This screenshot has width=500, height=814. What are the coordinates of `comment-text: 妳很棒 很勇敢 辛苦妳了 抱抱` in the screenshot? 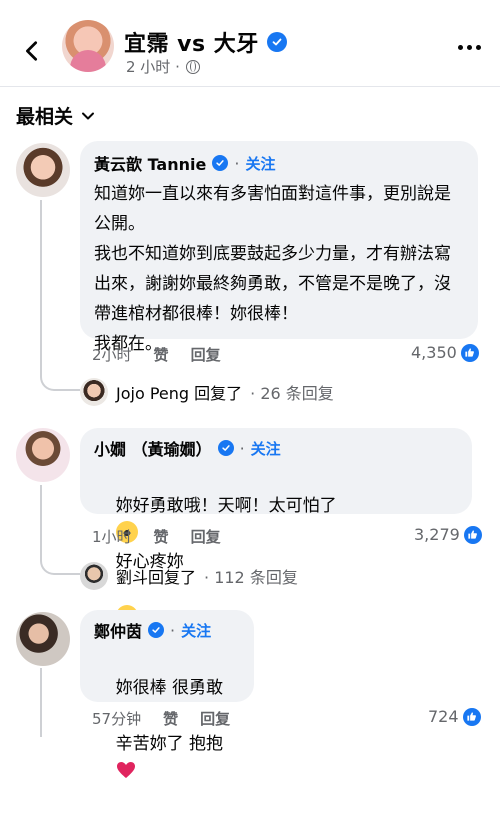 It's located at (167, 730).